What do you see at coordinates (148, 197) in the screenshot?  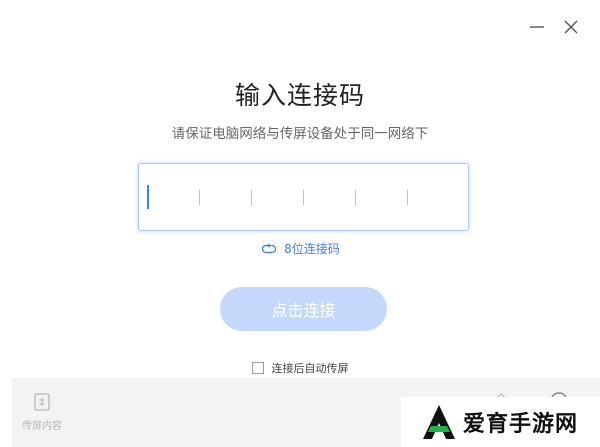 I see `text-cursor` at bounding box center [148, 197].